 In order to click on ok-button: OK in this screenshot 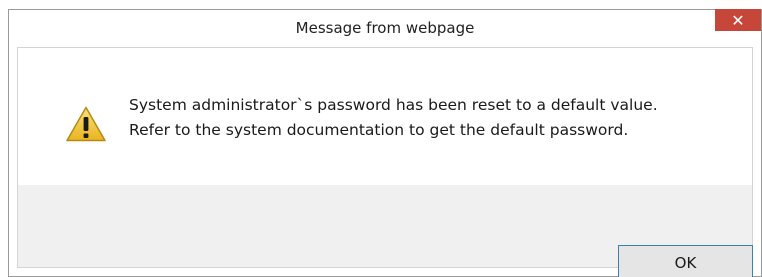, I will do `click(685, 261)`.